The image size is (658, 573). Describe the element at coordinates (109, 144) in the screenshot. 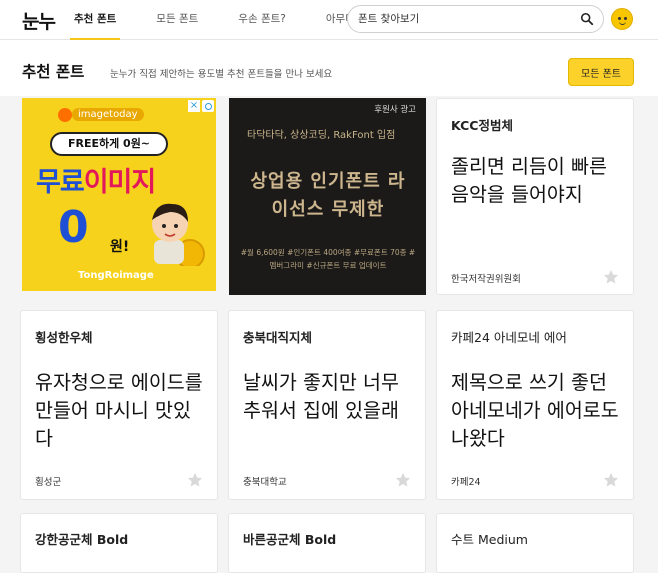

I see `ad-pill-text: FREE하게 0원~` at that location.